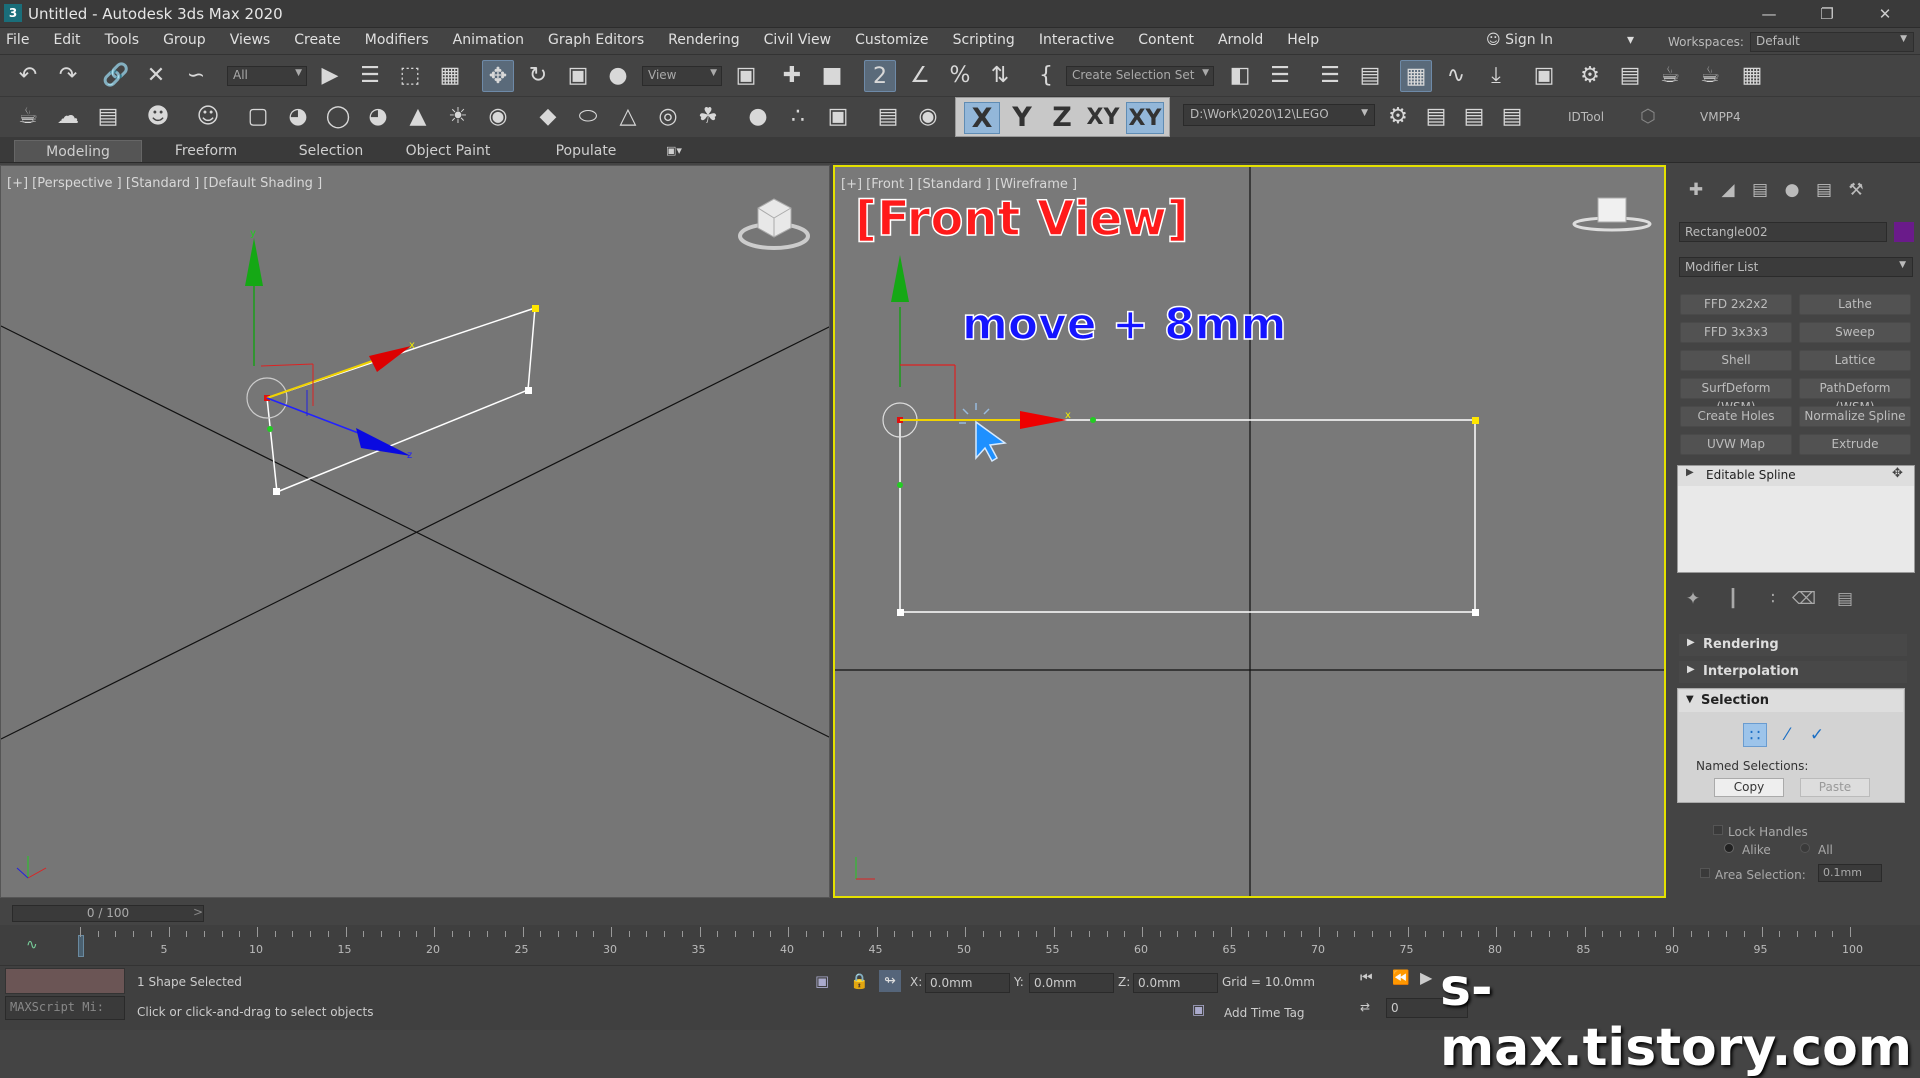 The width and height of the screenshot is (1920, 1078). Describe the element at coordinates (418, 117) in the screenshot. I see `cone-icon: ▲` at that location.